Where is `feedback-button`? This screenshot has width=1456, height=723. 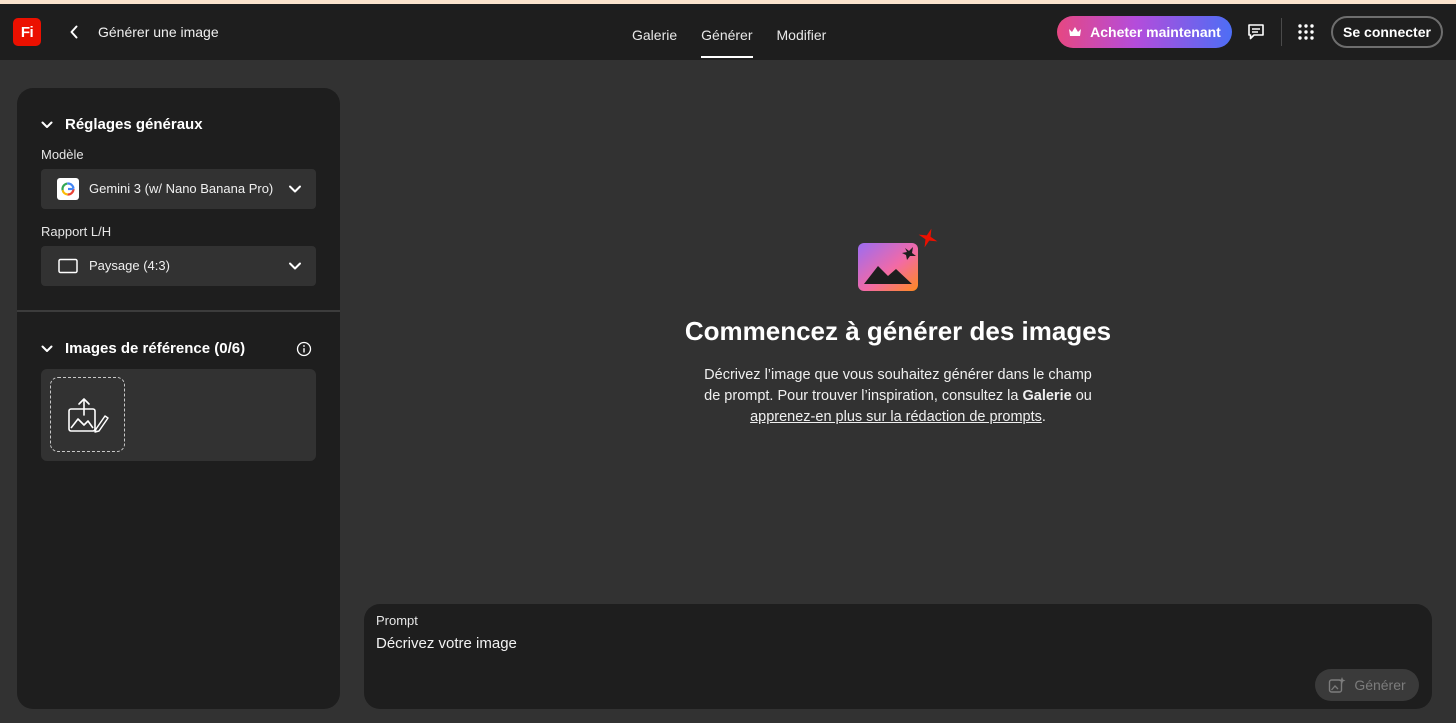 feedback-button is located at coordinates (1256, 32).